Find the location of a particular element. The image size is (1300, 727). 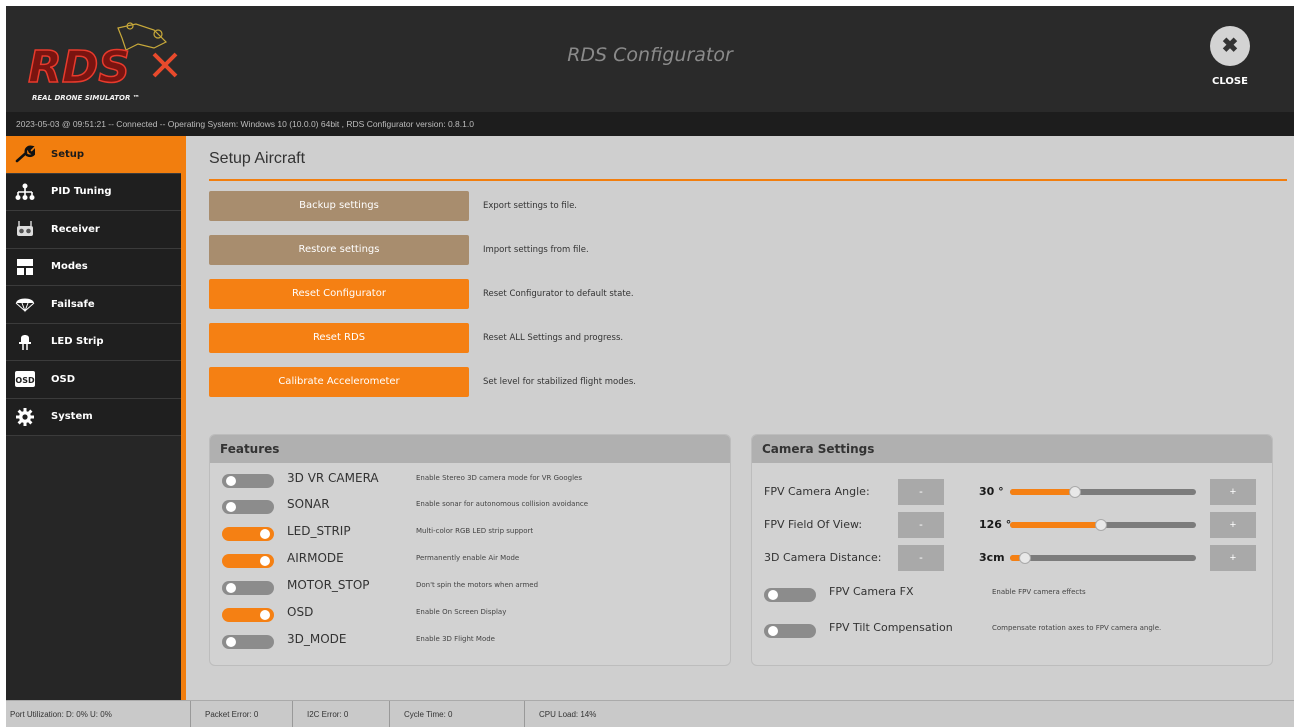

port-utilization: Port Utilization: D: 0% U: 0% is located at coordinates (98, 714).